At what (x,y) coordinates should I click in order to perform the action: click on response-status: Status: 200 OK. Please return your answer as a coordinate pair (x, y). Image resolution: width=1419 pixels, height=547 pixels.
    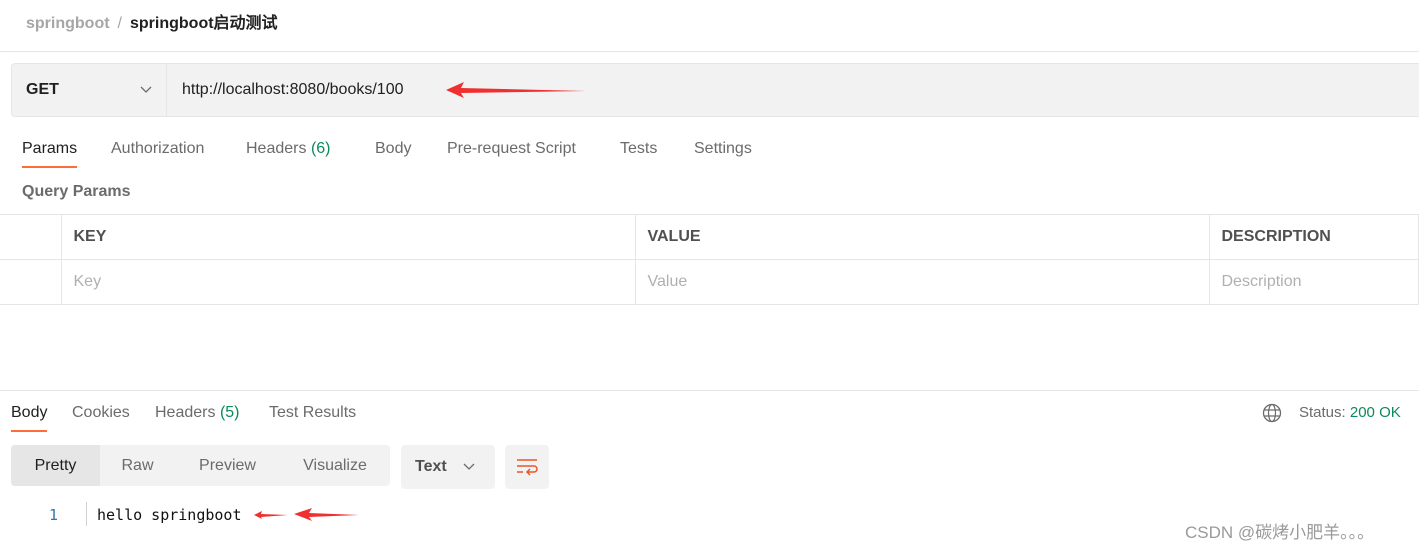
    Looking at the image, I should click on (1350, 412).